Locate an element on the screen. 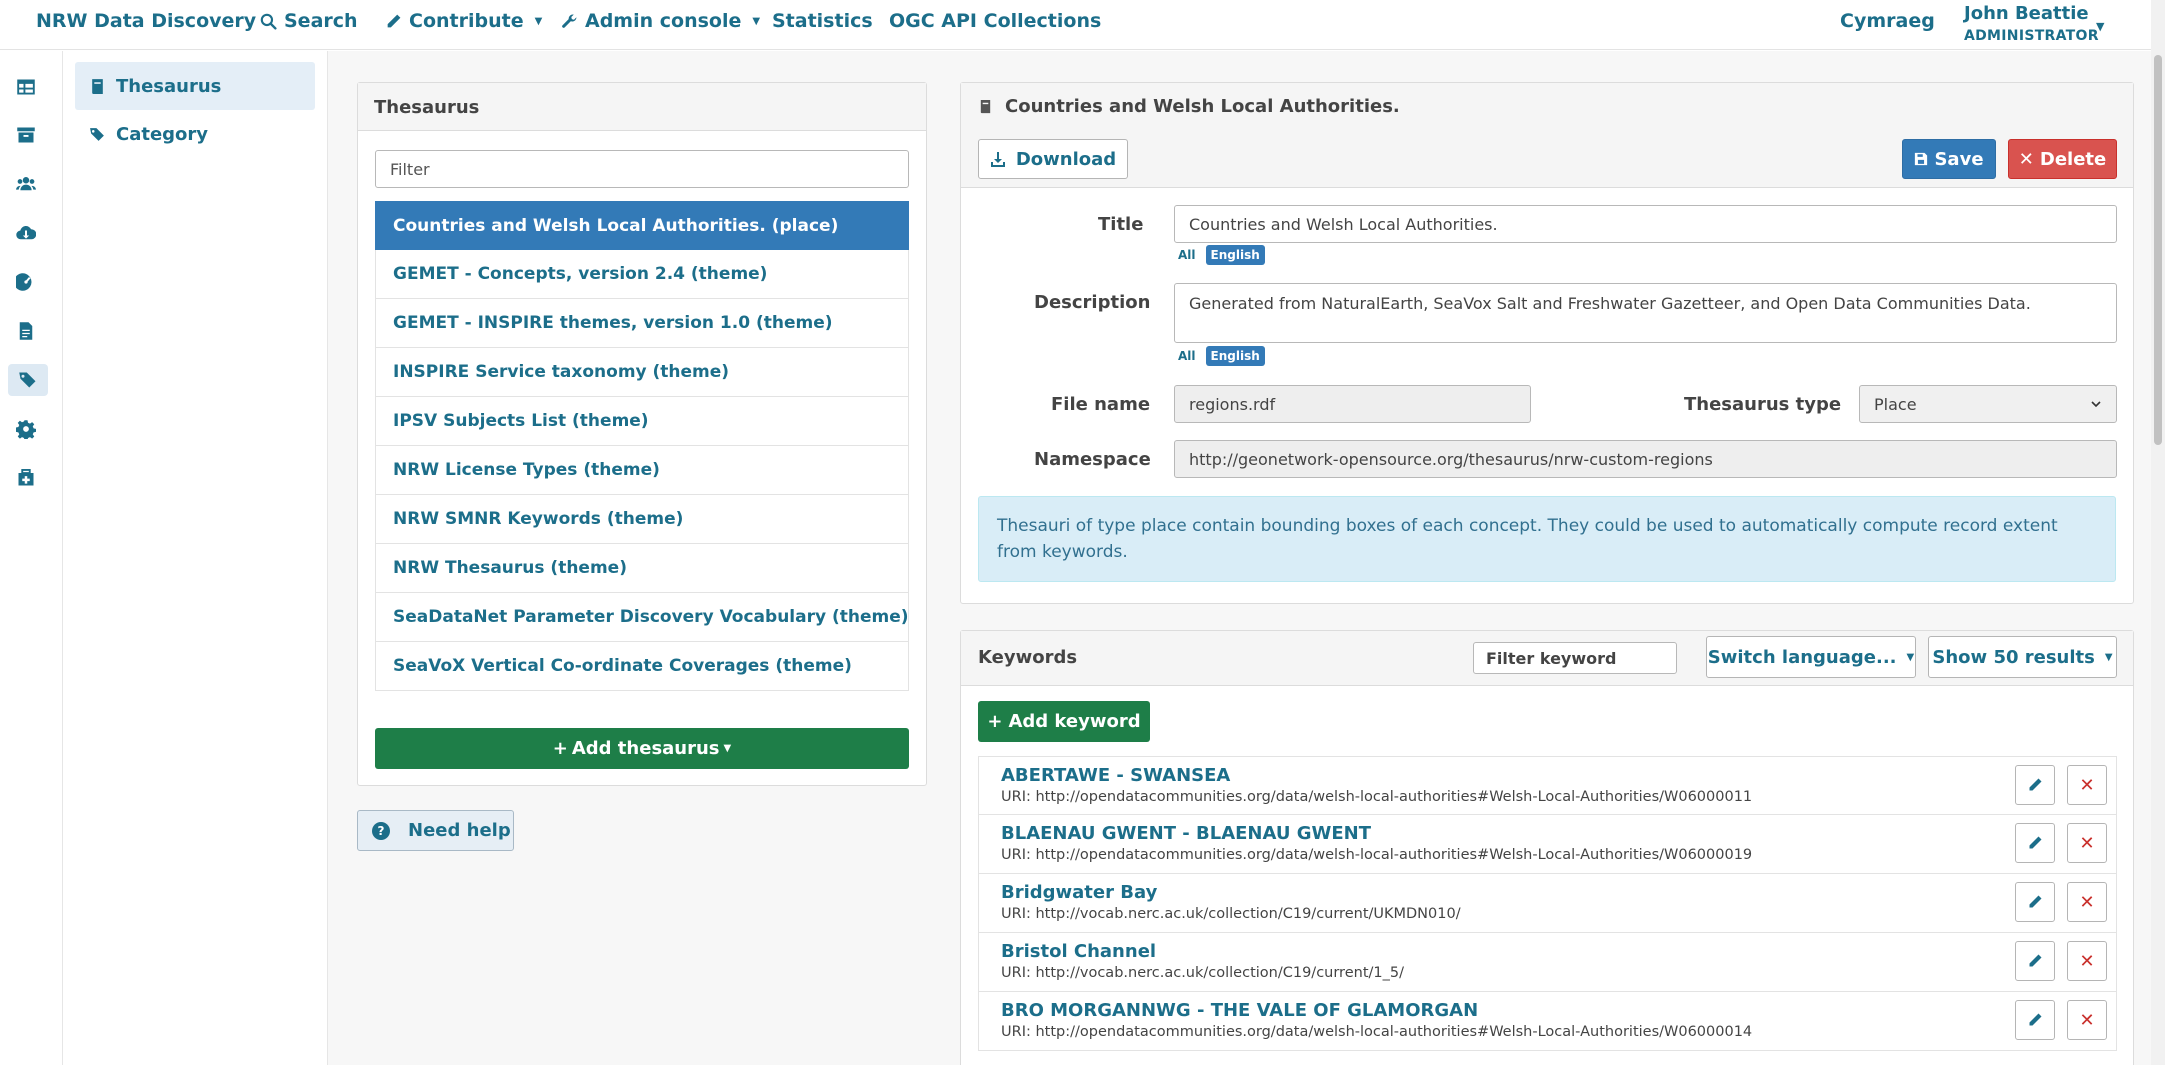 This screenshot has height=1065, width=2165. thesaurus-filter-input: Filter is located at coordinates (642, 169).